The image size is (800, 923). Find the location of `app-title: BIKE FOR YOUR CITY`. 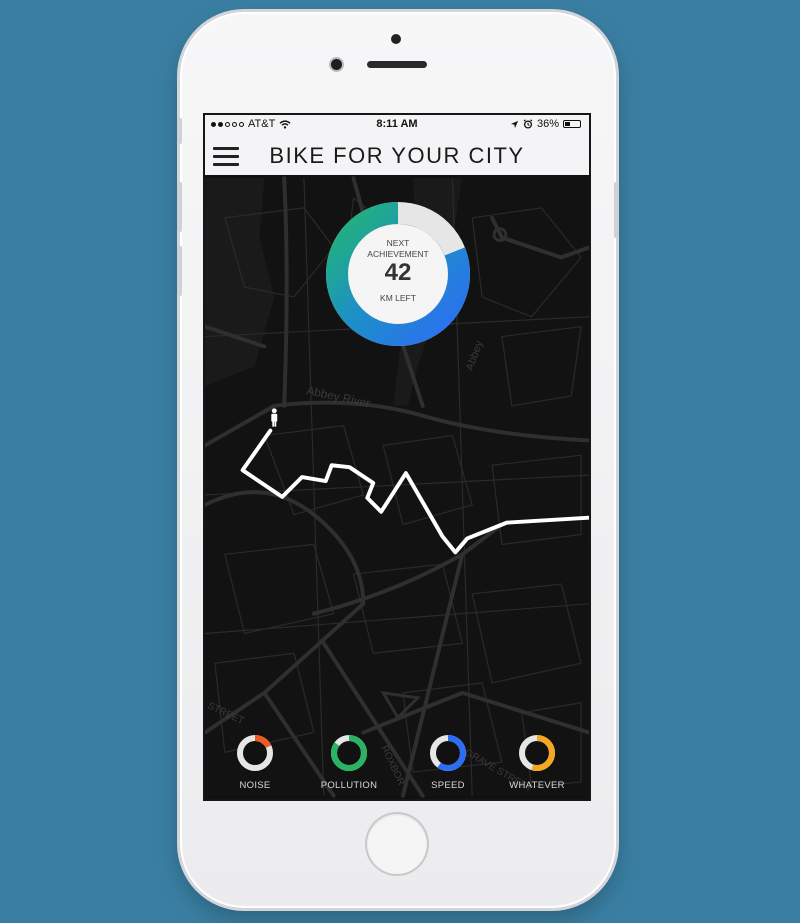

app-title: BIKE FOR YOUR CITY is located at coordinates (397, 155).